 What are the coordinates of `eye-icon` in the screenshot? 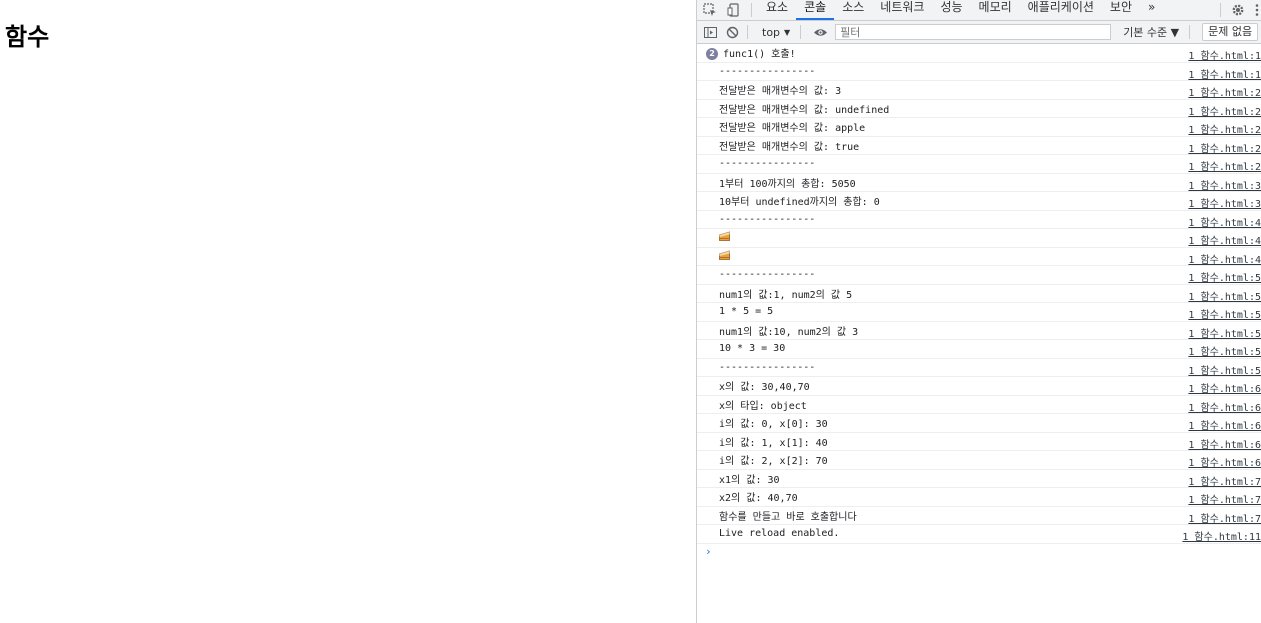 It's located at (820, 32).